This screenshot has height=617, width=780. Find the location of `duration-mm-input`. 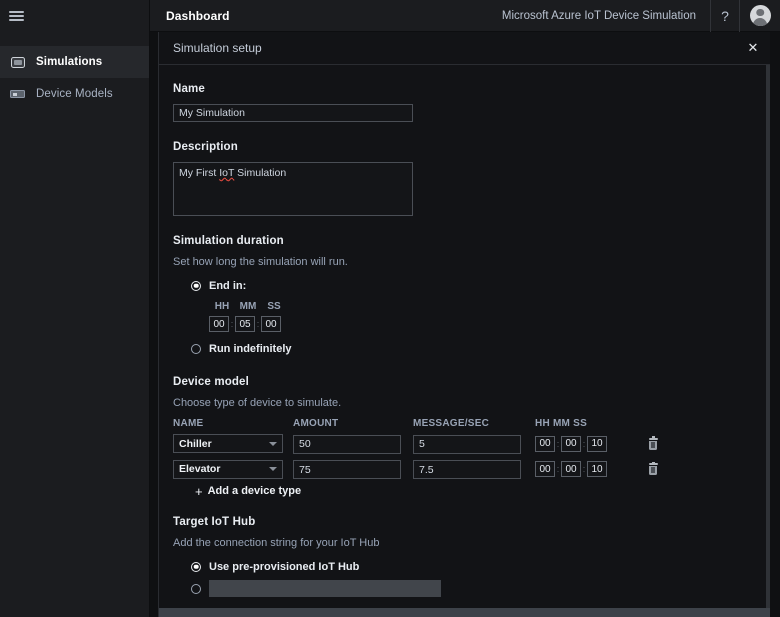

duration-mm-input is located at coordinates (245, 324).